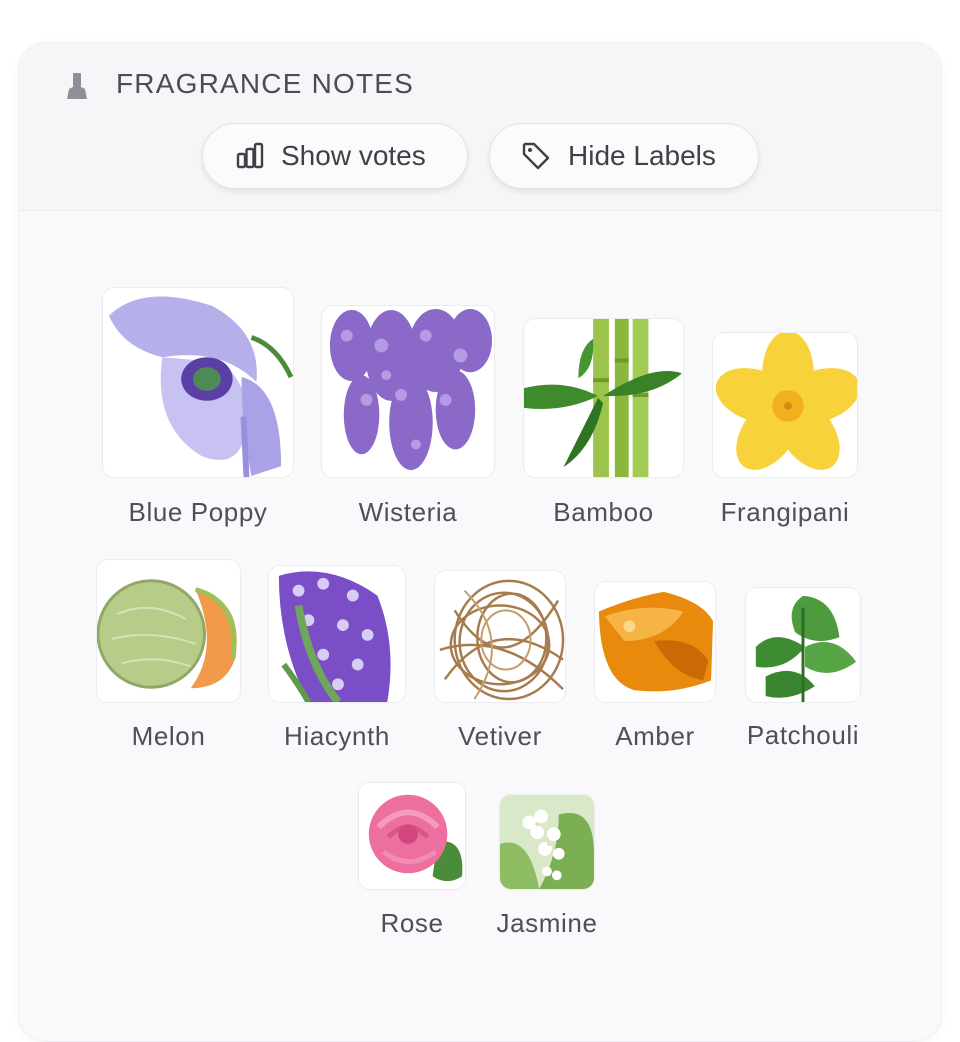 The width and height of the screenshot is (960, 1042). I want to click on blue-poppy-image, so click(198, 382).